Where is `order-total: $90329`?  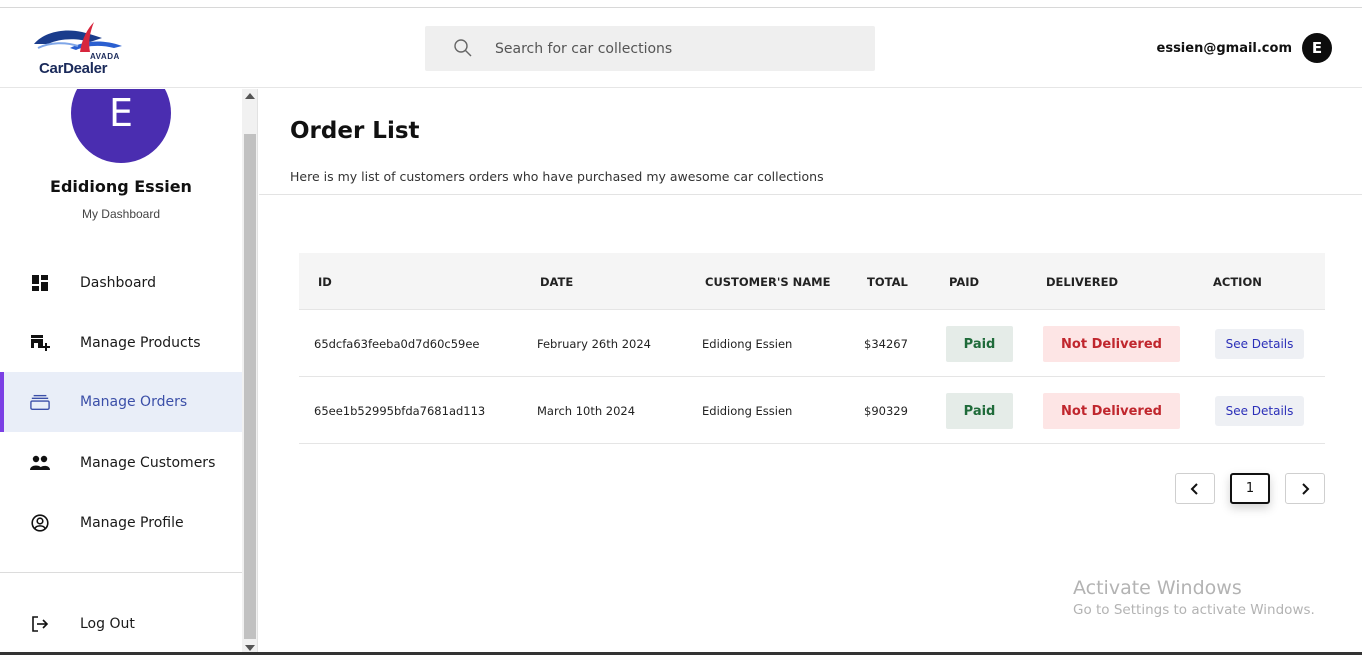
order-total: $90329 is located at coordinates (886, 411).